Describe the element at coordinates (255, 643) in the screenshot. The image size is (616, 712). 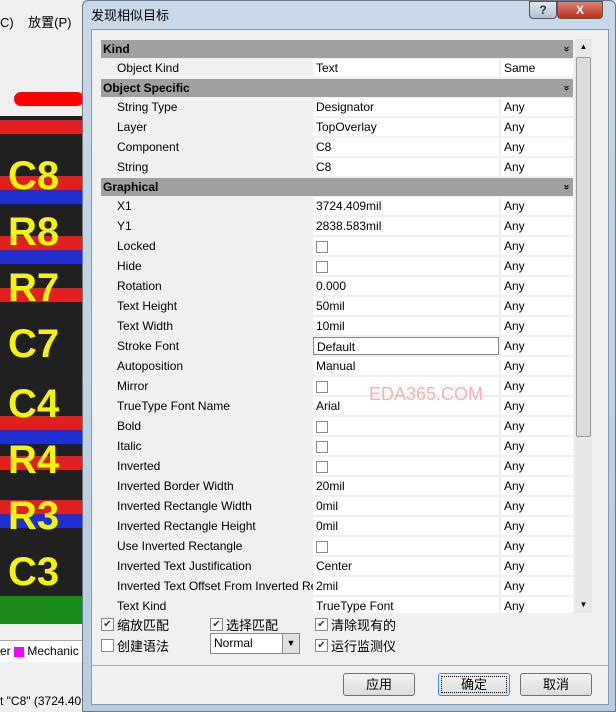
I see `mode-select: Normal ▼` at that location.